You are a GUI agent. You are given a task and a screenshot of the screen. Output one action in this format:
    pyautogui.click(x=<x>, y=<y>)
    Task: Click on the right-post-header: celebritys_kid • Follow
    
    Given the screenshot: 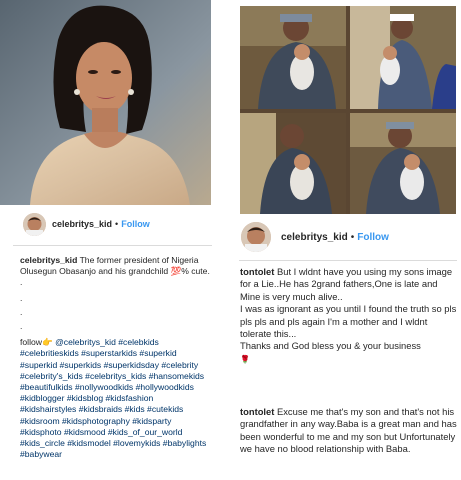 What is the action you would take?
    pyautogui.click(x=315, y=237)
    